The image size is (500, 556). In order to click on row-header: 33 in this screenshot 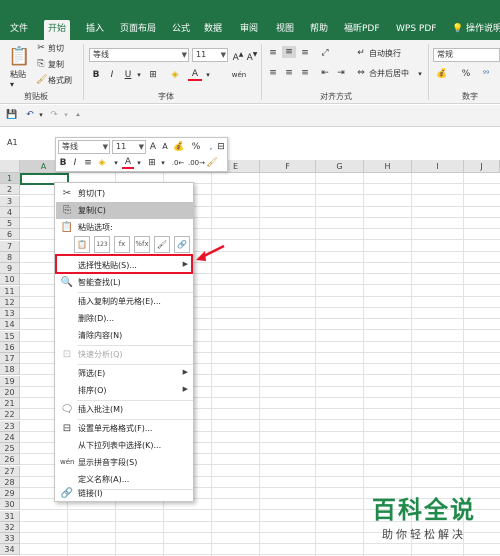, I will do `click(10, 538)`.